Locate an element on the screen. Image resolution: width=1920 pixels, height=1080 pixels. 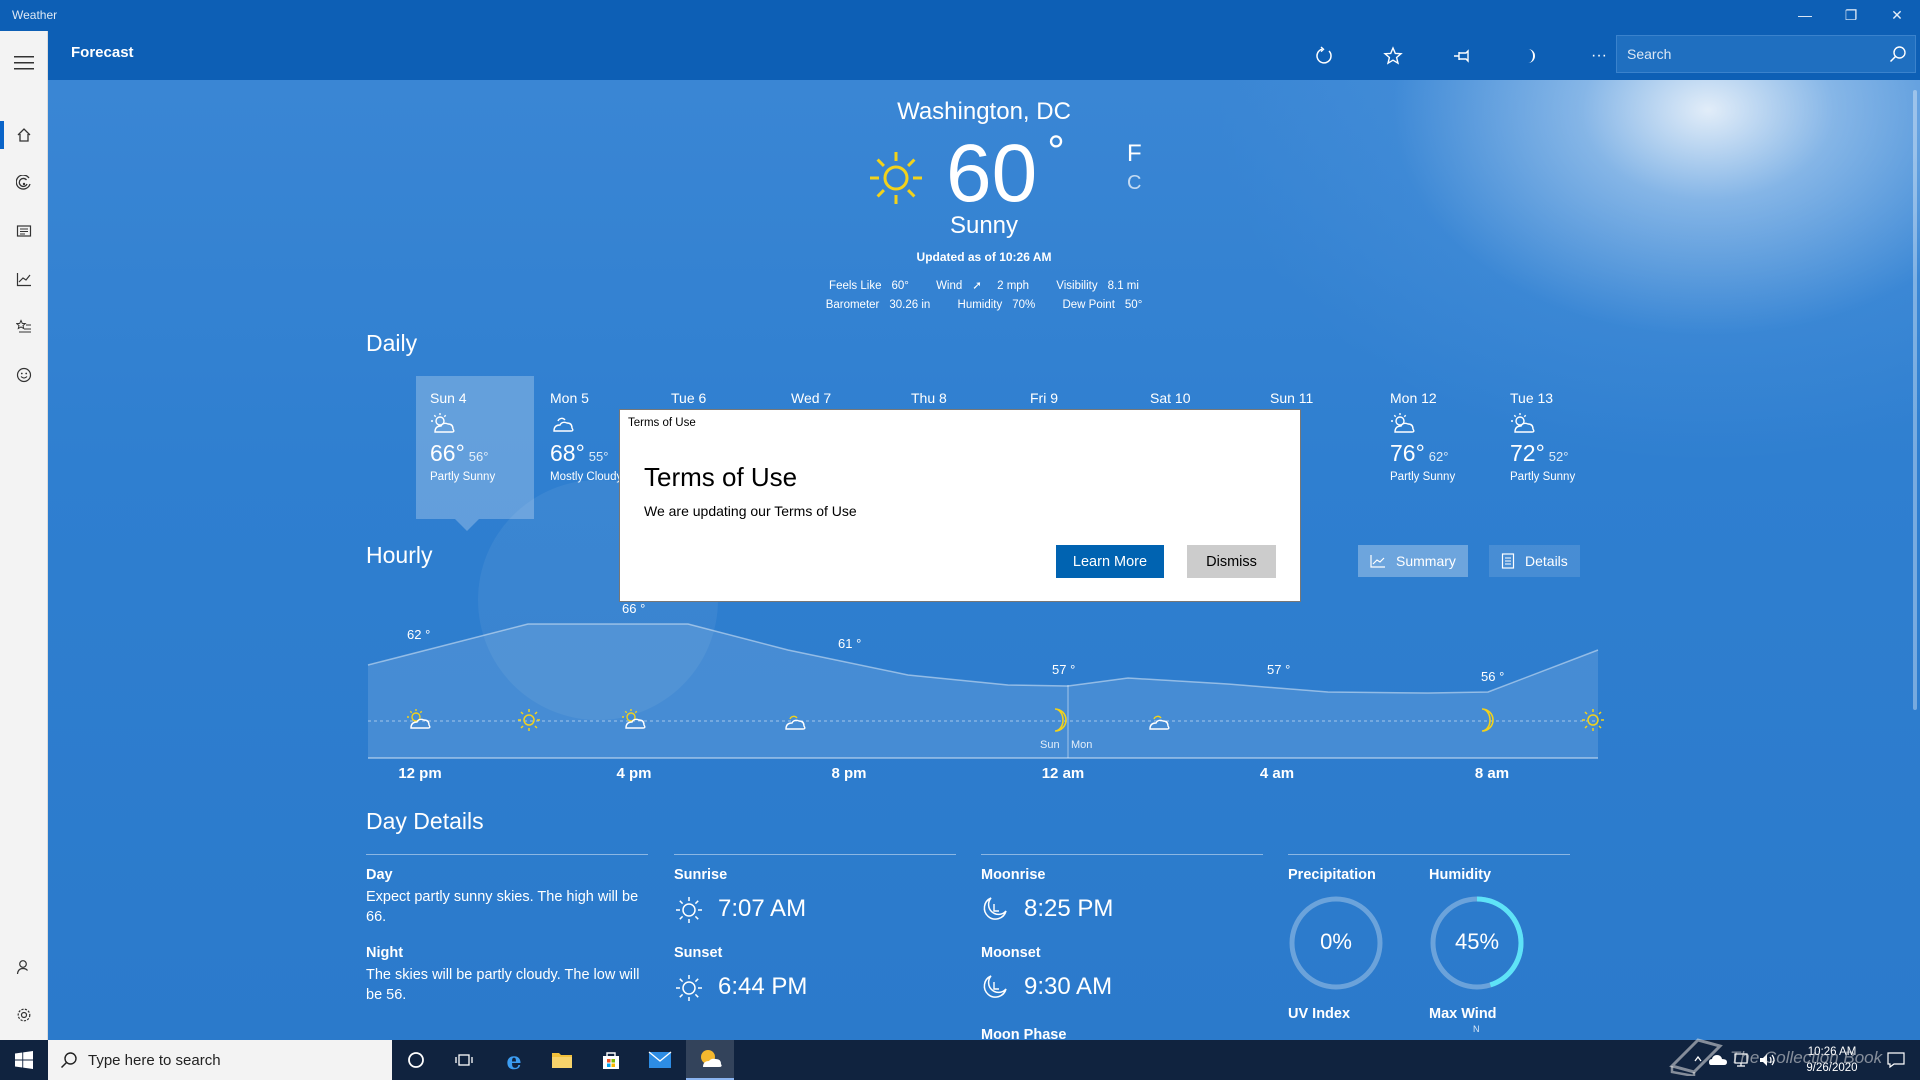
hourly-time-label: 12 am is located at coordinates (1063, 773).